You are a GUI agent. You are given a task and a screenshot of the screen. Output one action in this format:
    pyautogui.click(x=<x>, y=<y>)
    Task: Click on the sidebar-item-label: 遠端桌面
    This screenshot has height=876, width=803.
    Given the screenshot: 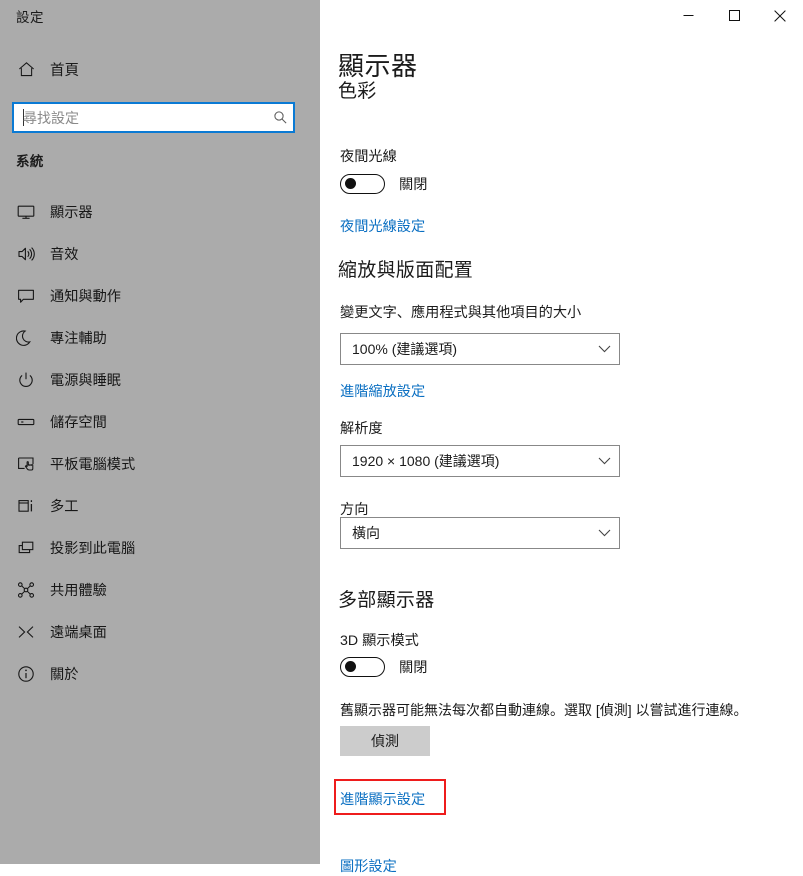 What is the action you would take?
    pyautogui.click(x=78, y=633)
    